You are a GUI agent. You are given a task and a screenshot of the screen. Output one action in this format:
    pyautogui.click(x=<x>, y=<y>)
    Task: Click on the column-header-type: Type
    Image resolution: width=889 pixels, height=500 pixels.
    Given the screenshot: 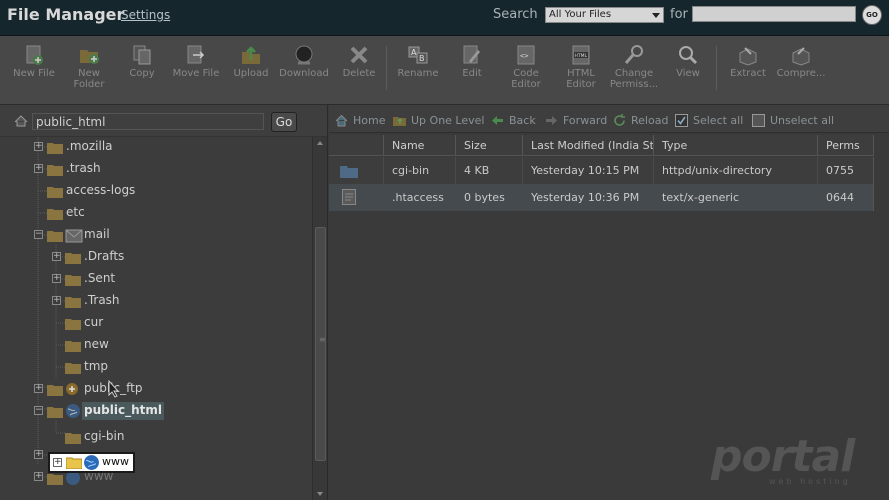 What is the action you would take?
    pyautogui.click(x=736, y=145)
    